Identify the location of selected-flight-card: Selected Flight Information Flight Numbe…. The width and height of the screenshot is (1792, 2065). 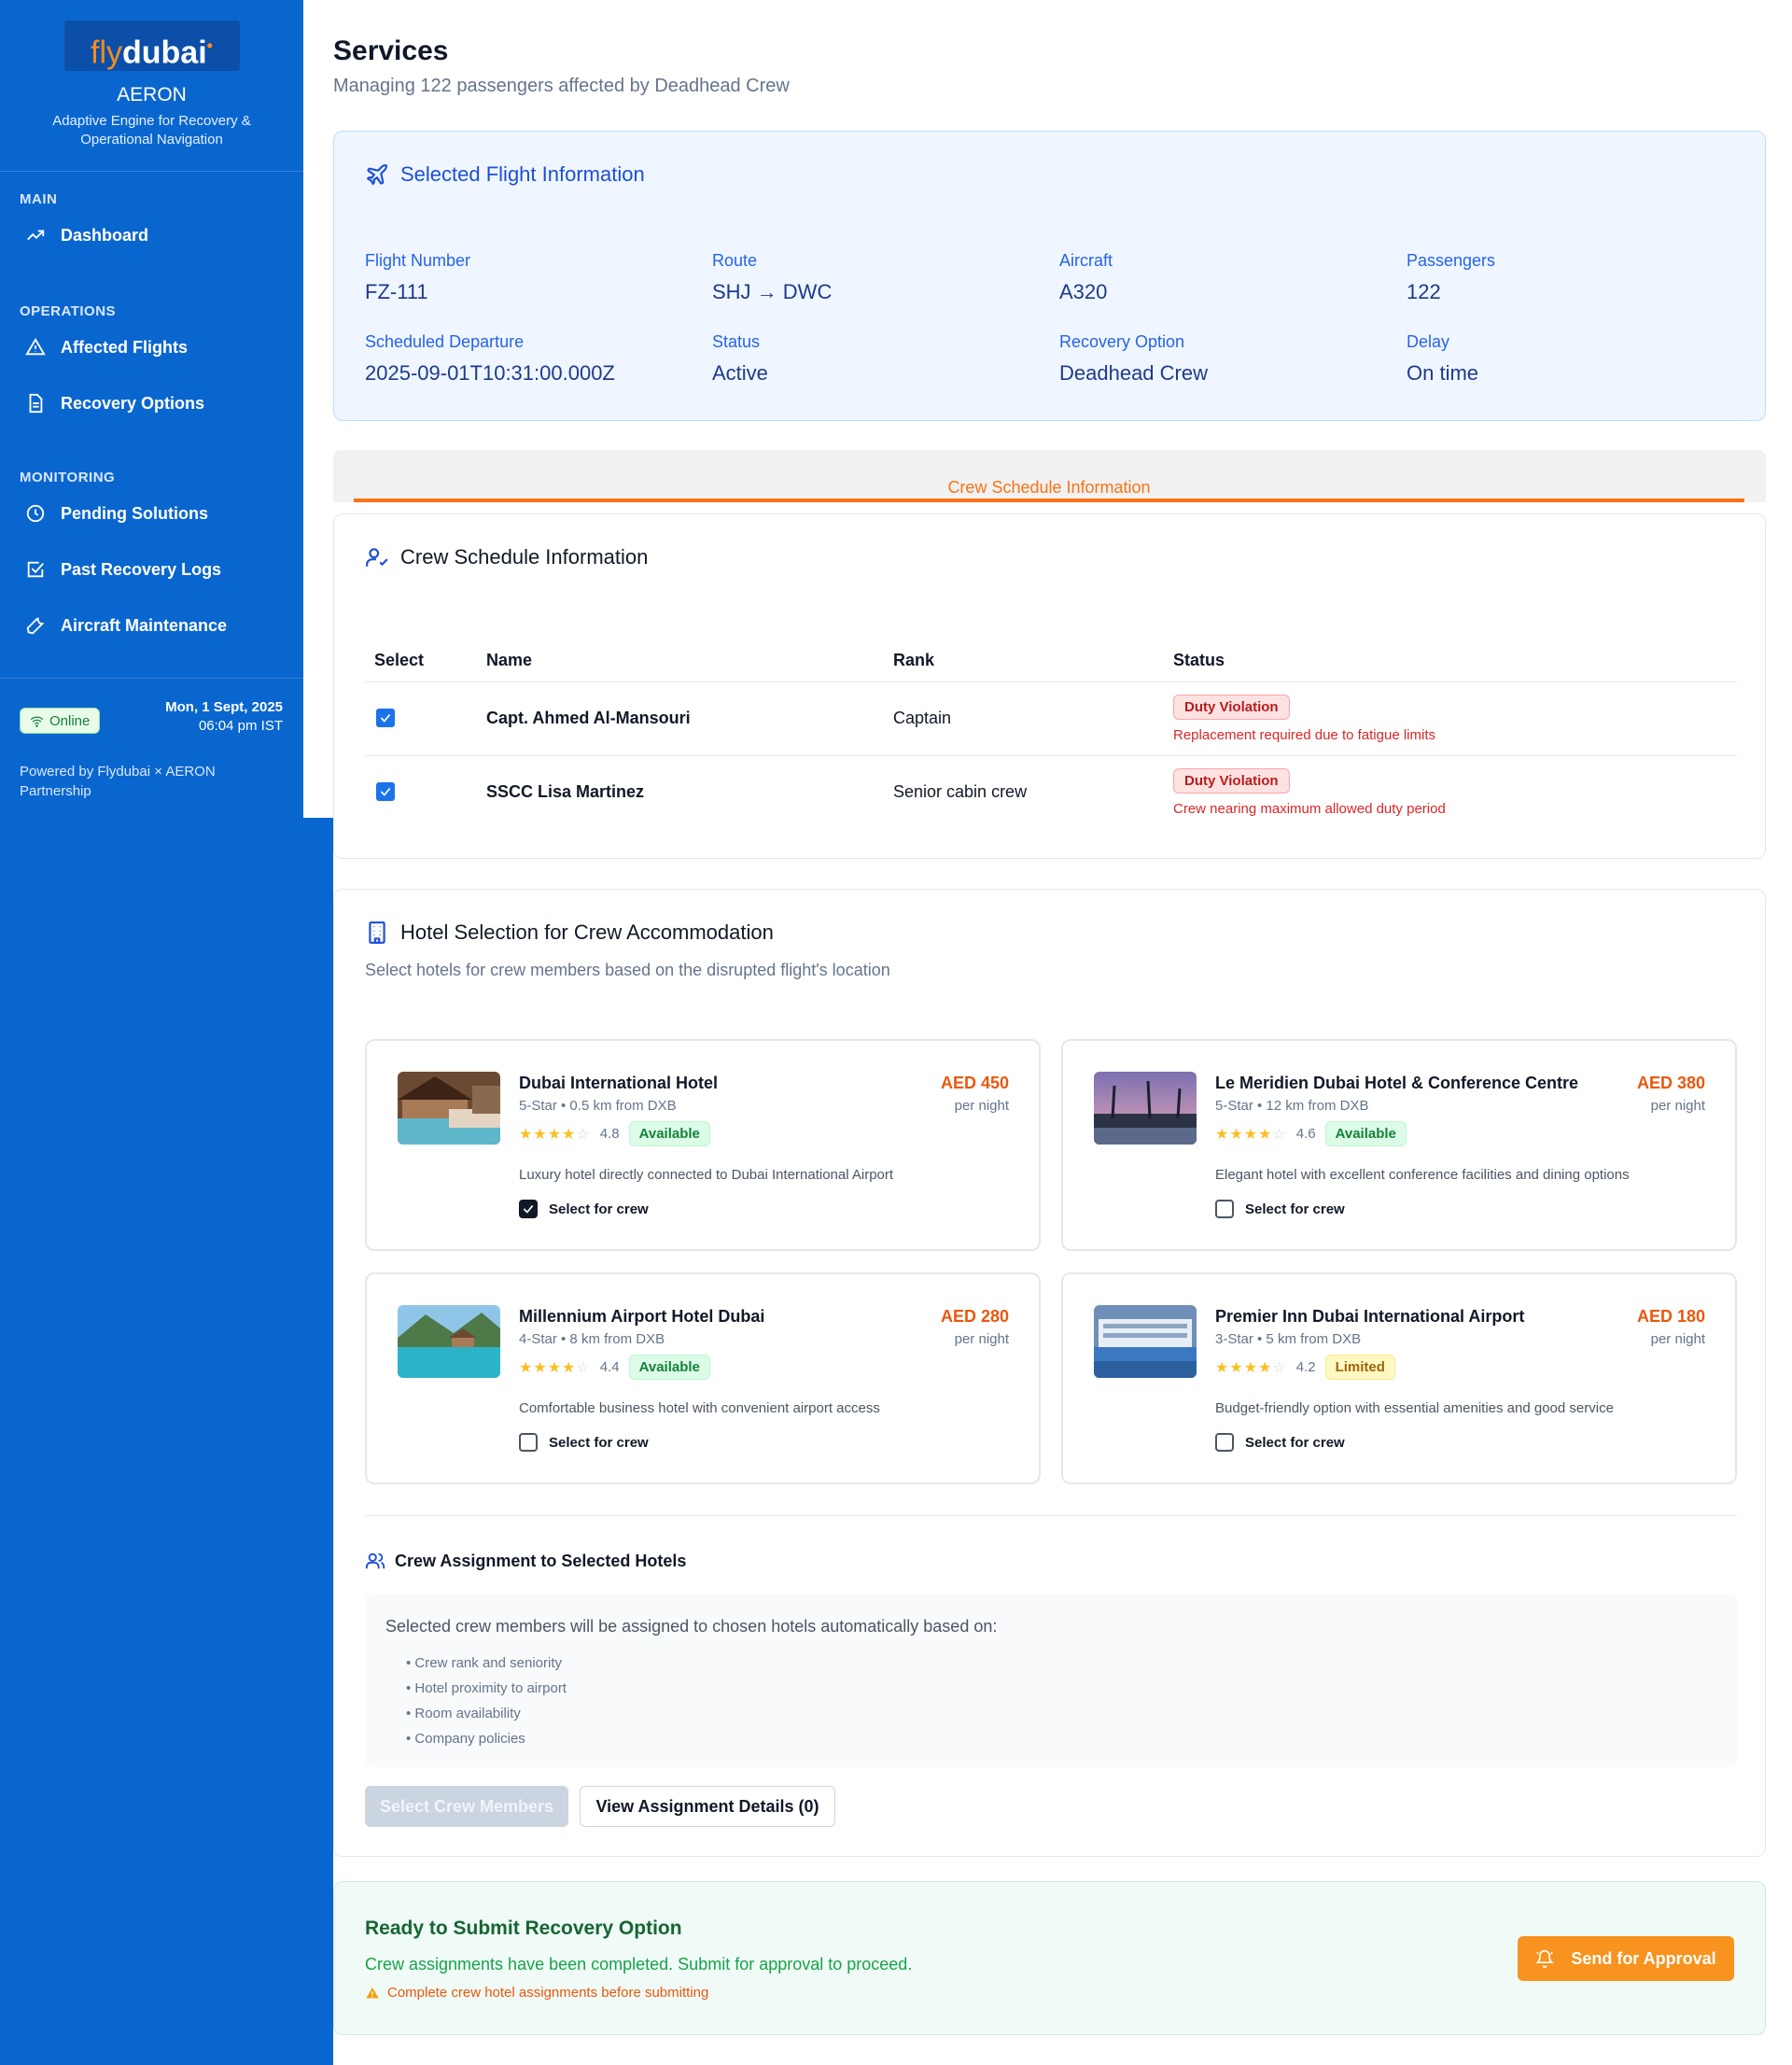
(1049, 276).